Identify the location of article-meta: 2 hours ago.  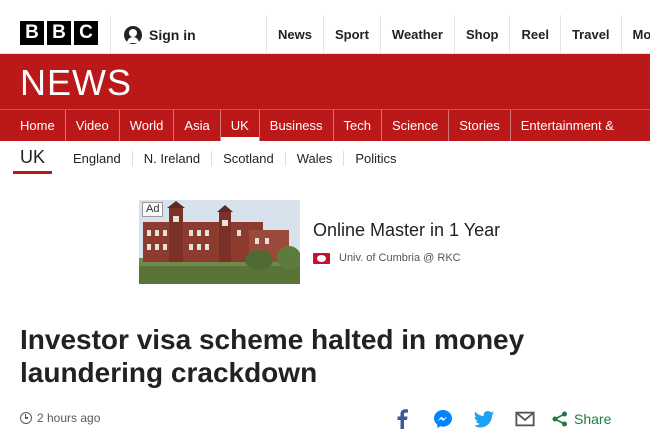
(60, 418).